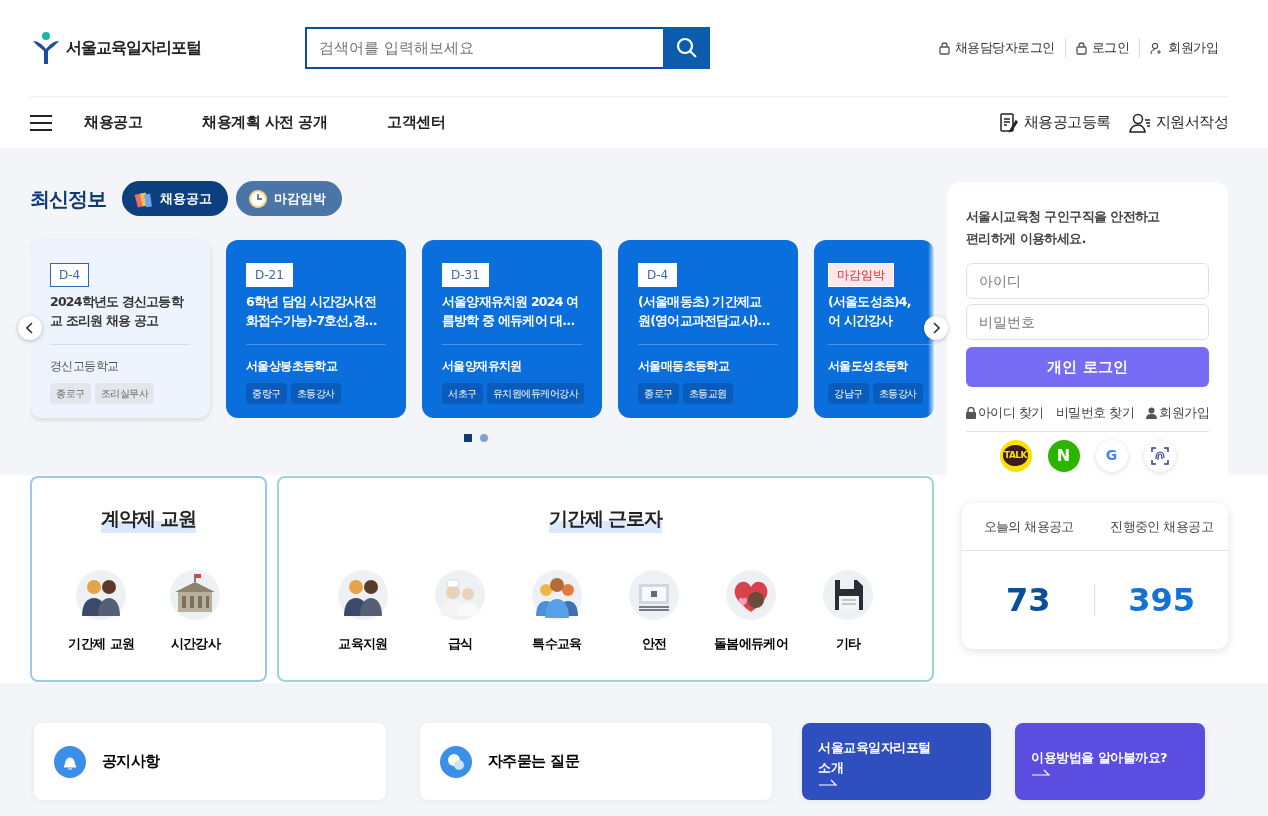  I want to click on job-card: D-4 (서울매동초) 기간제교 원(영어교과전담교사)… 서울매동초등학교 종로구 초등교원, so click(708, 329).